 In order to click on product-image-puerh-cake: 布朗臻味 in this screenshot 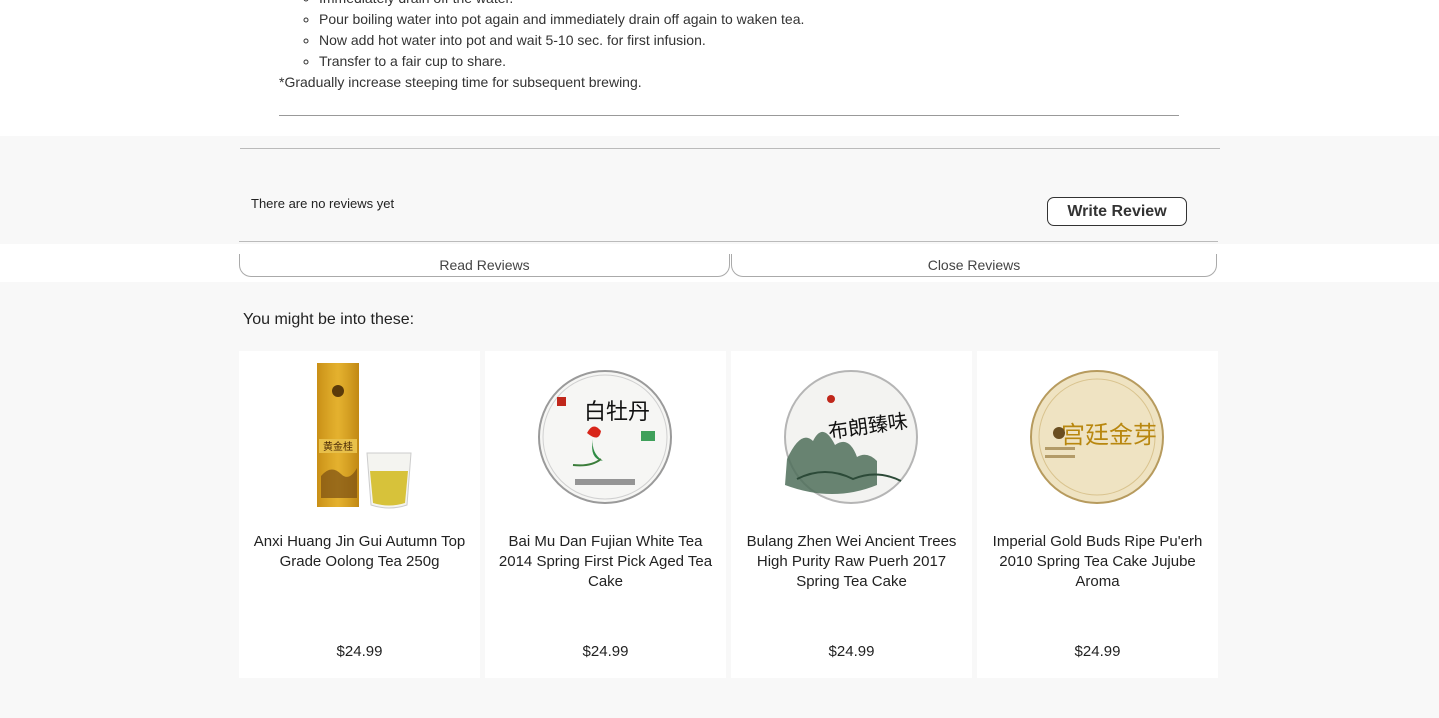, I will do `click(851, 436)`.